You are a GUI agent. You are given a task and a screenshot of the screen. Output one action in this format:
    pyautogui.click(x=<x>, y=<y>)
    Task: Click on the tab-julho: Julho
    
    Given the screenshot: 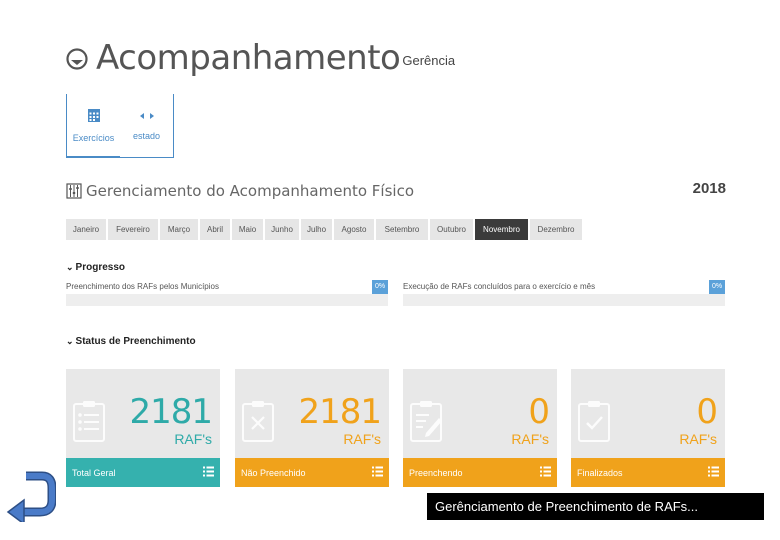 What is the action you would take?
    pyautogui.click(x=316, y=229)
    